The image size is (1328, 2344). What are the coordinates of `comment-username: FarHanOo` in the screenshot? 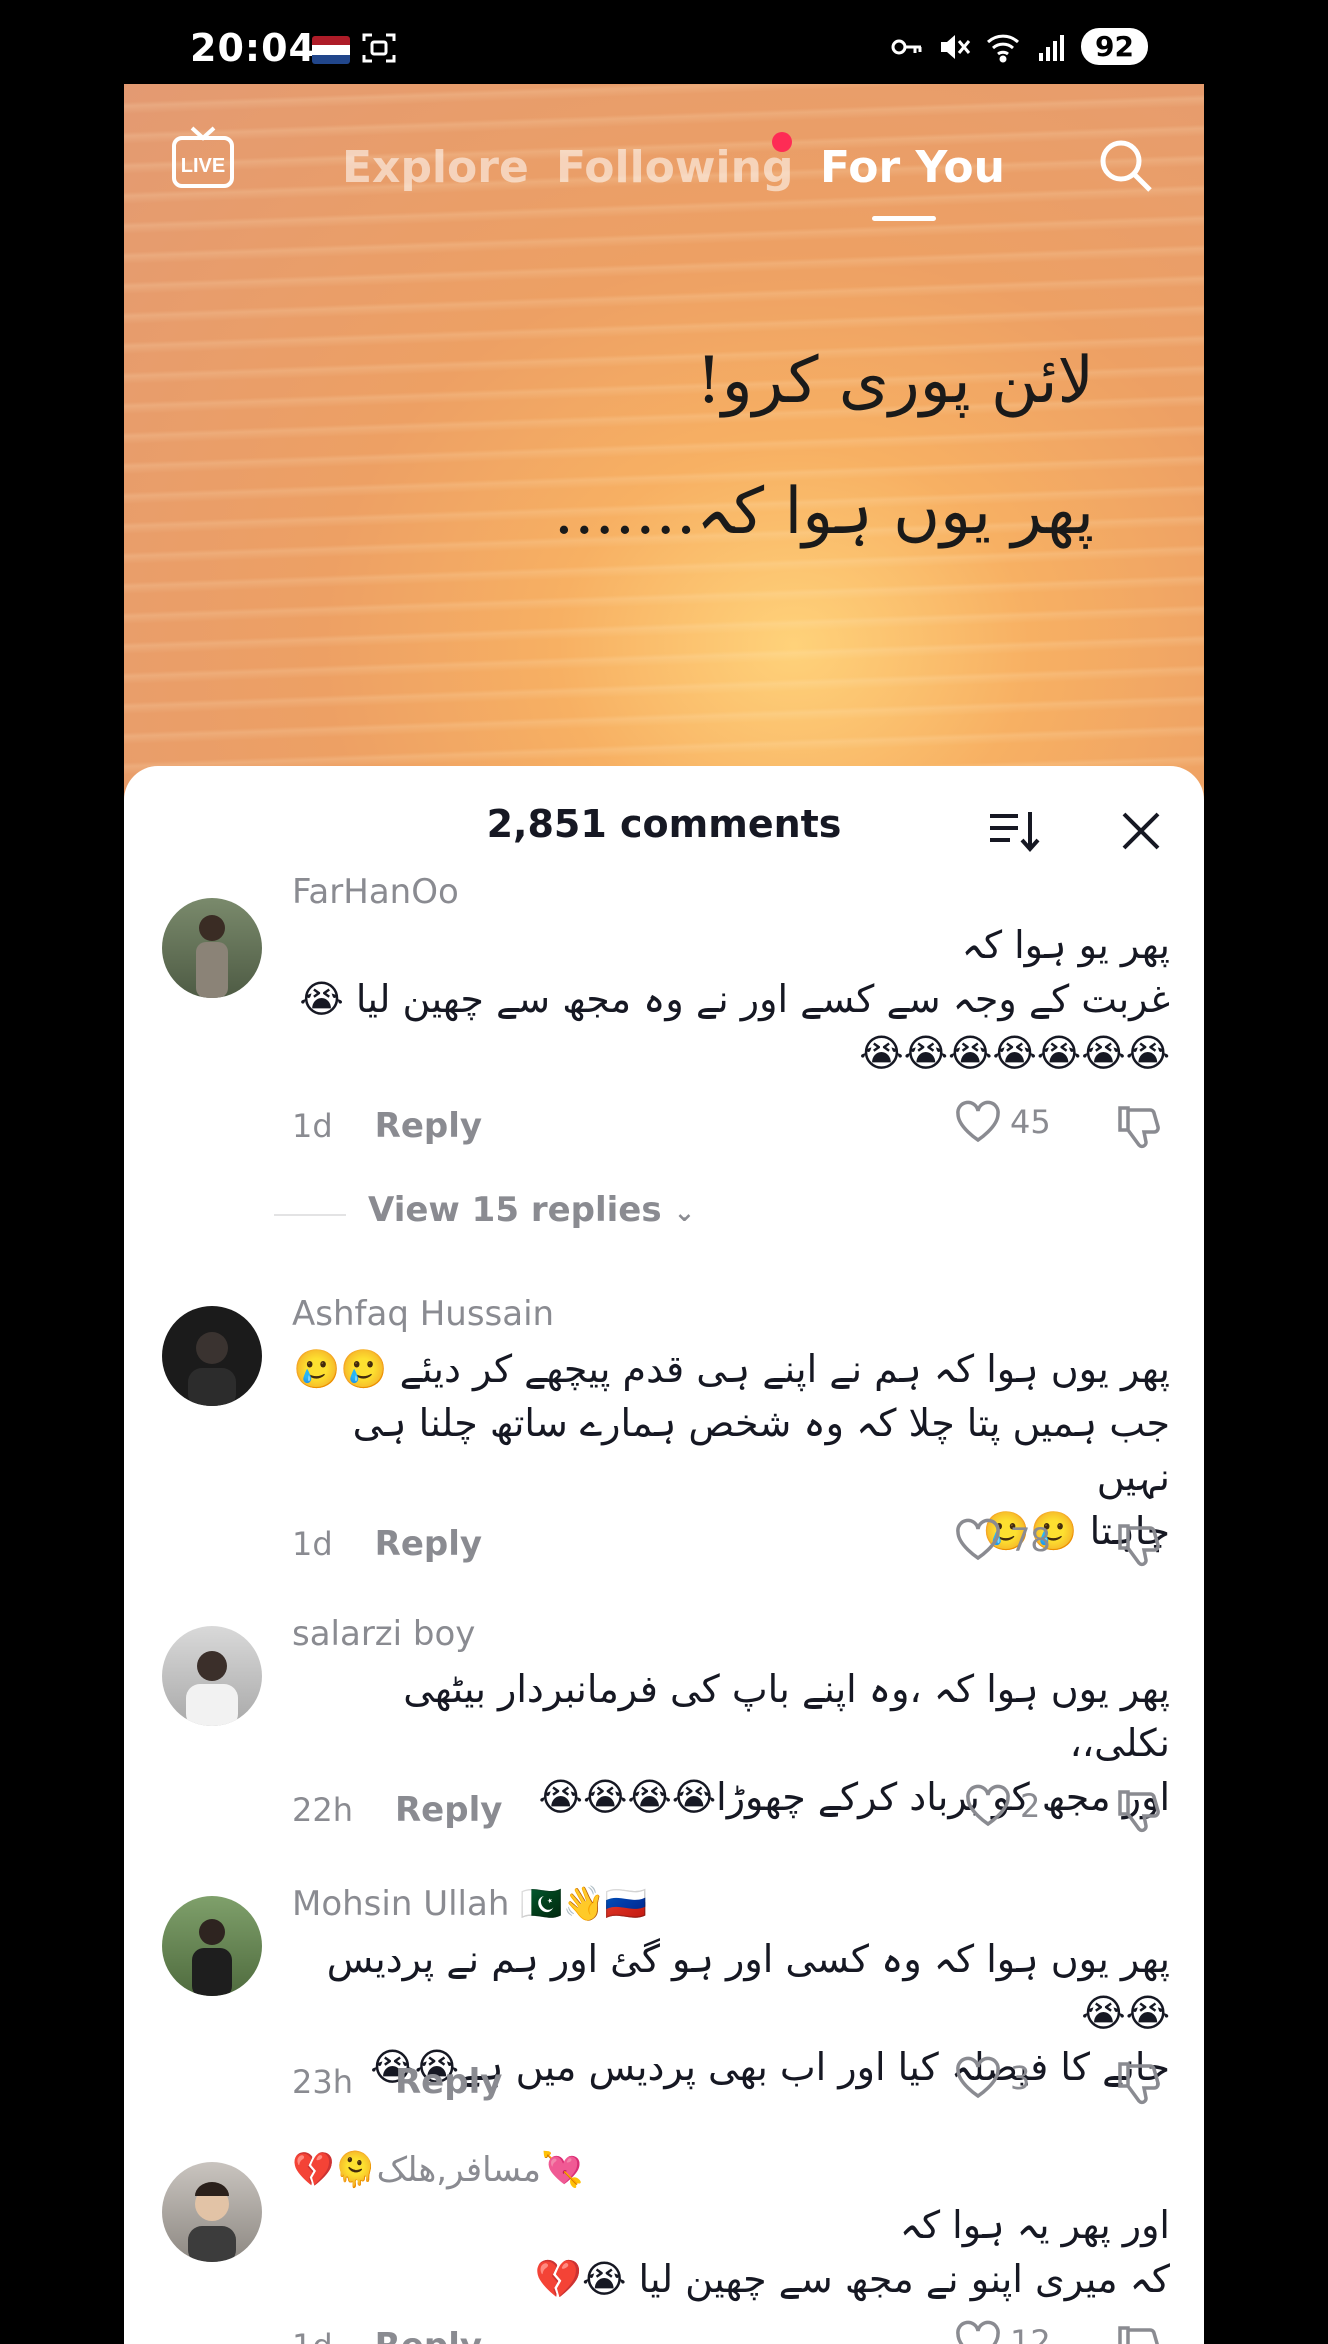 It's located at (375, 892).